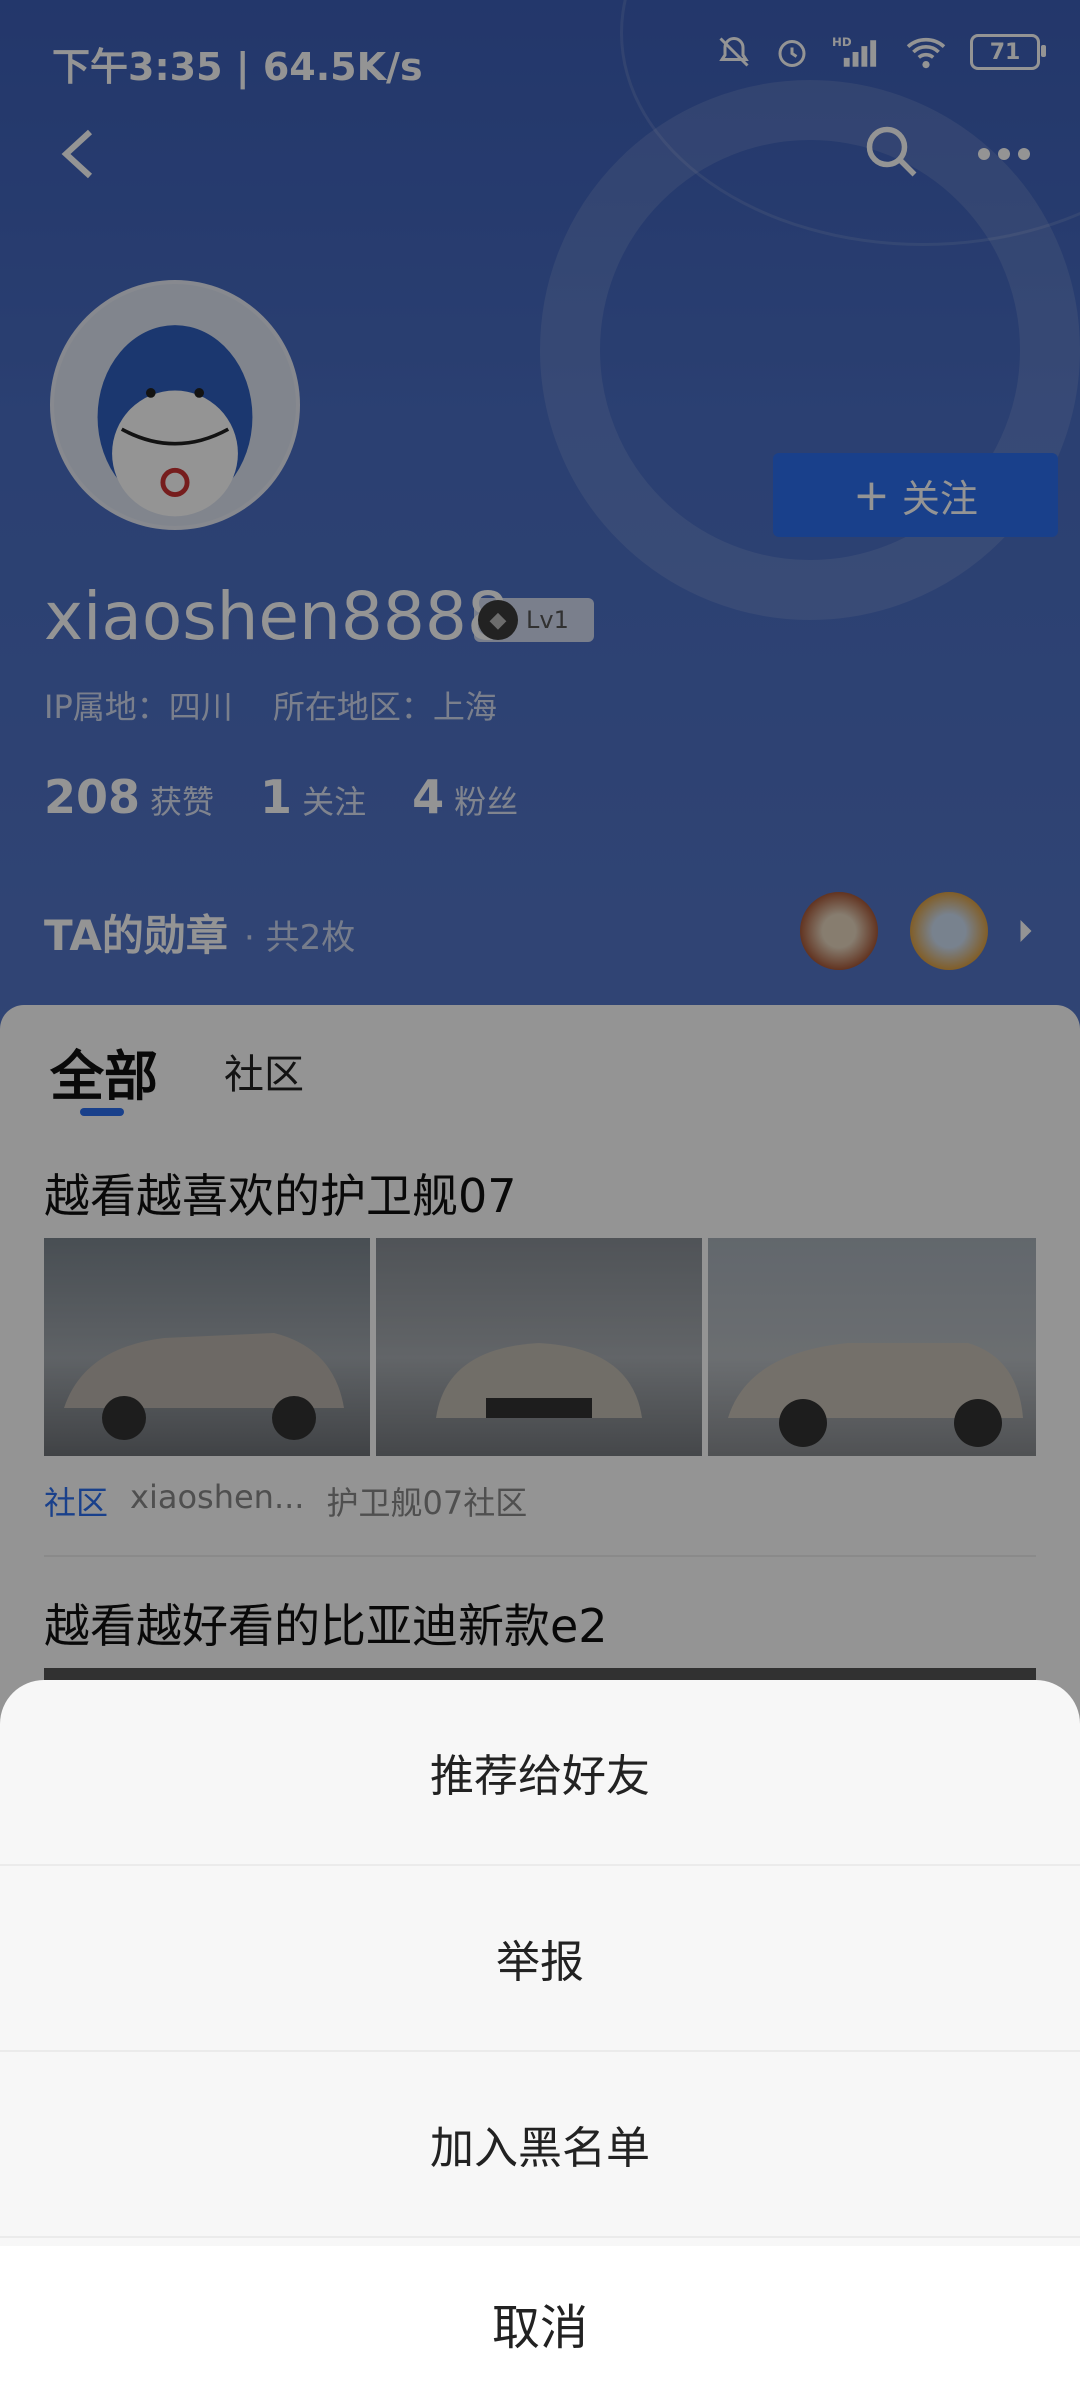 Image resolution: width=1080 pixels, height=2400 pixels. I want to click on cancel-button: 取消, so click(540, 2323).